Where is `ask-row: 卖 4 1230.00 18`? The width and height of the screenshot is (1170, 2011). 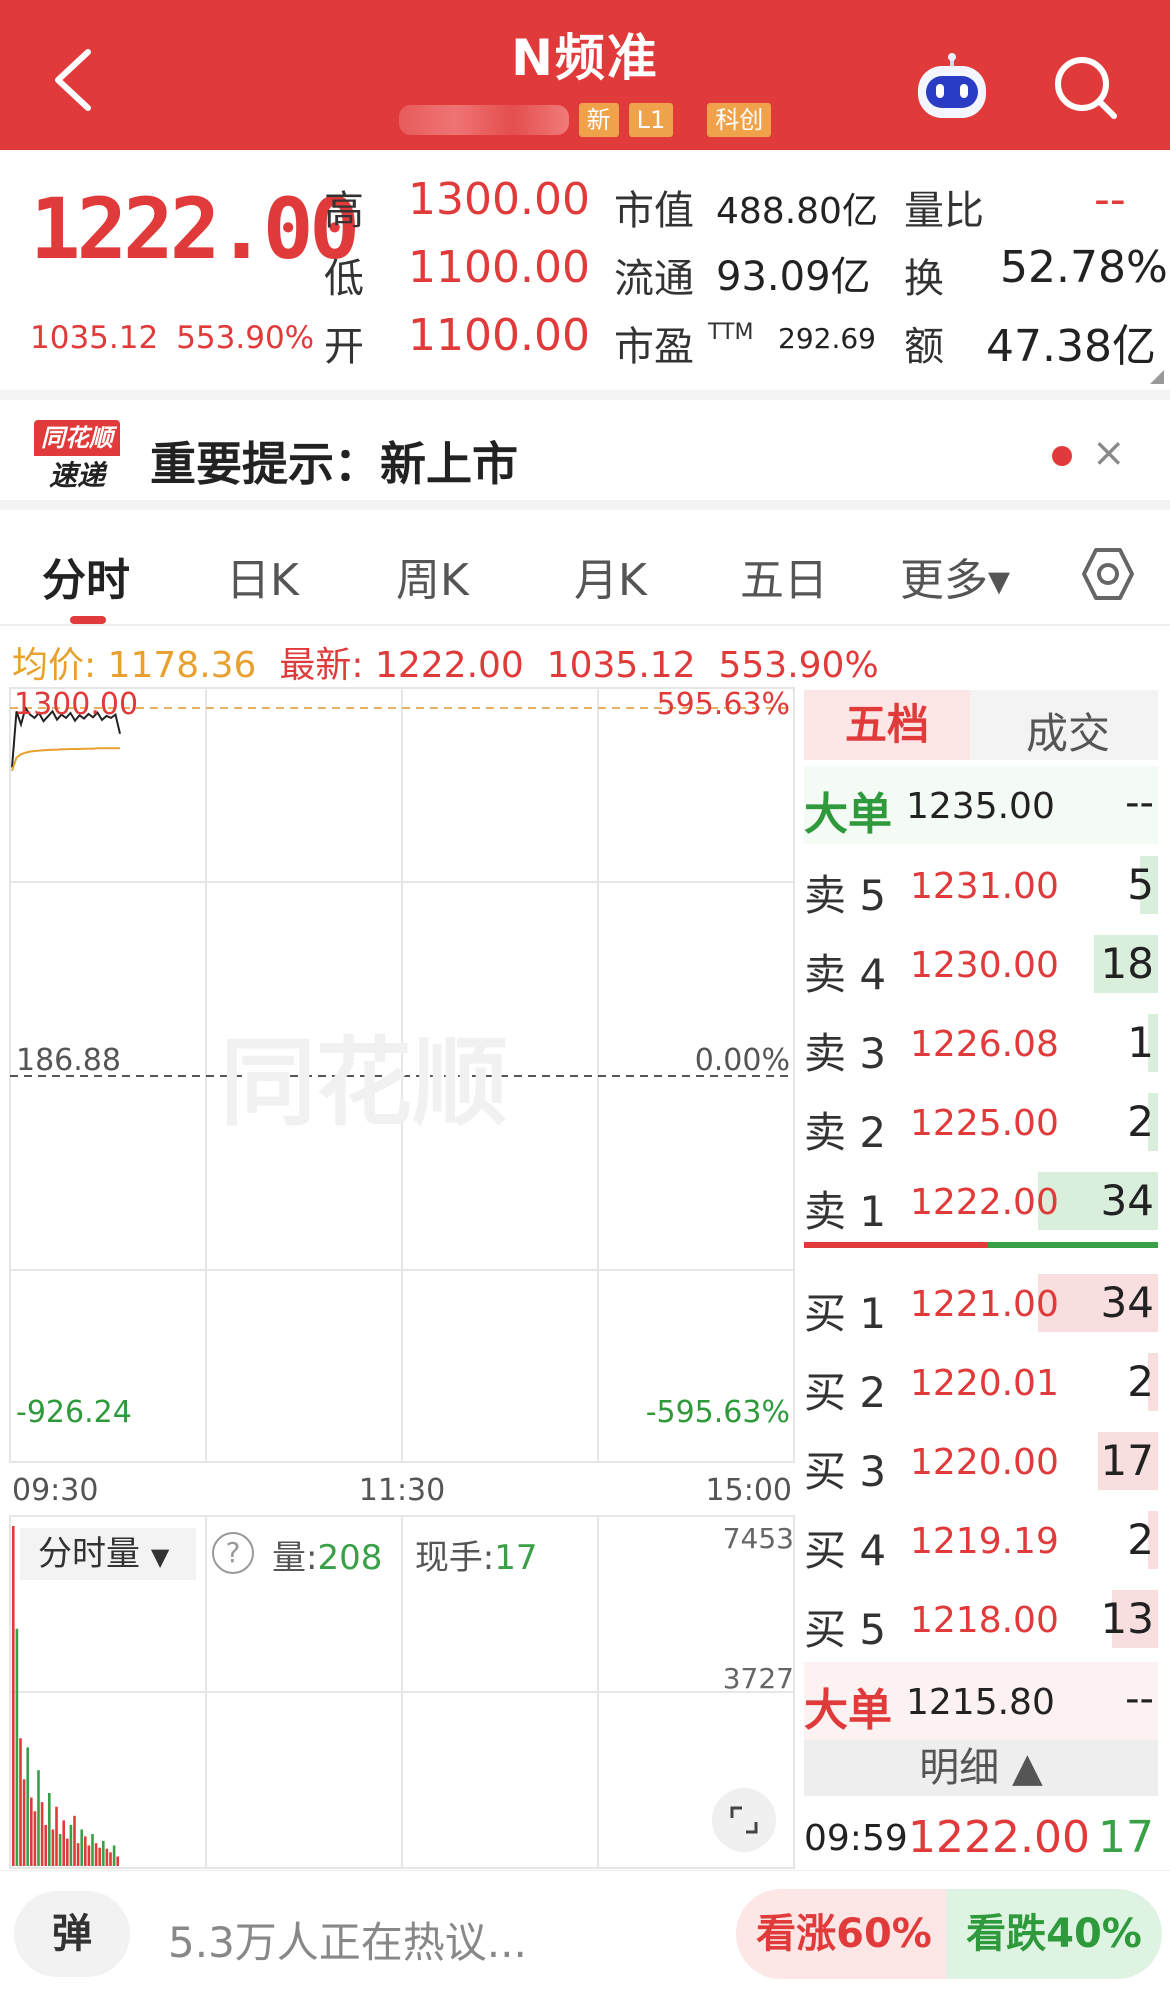
ask-row: 卖 4 1230.00 18 is located at coordinates (981, 964).